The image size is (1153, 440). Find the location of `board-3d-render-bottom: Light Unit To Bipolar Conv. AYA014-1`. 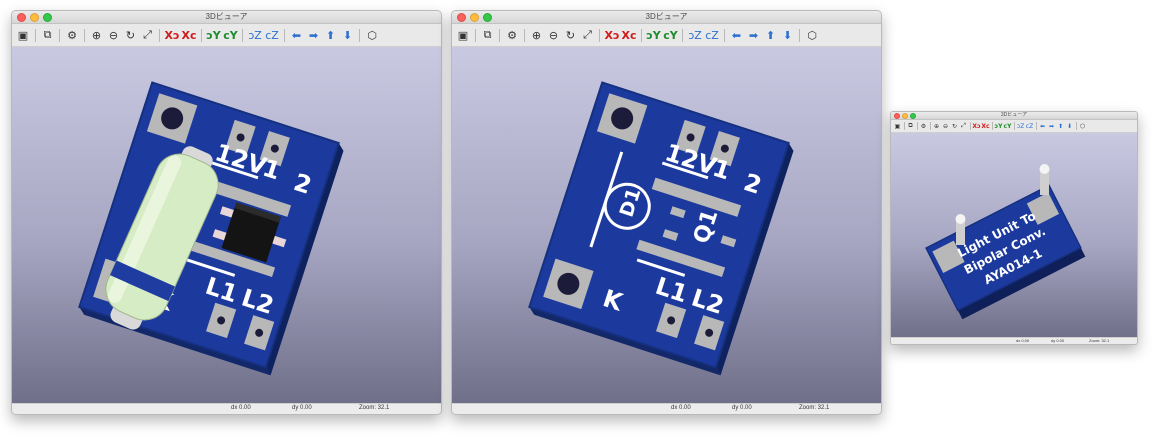

board-3d-render-bottom: Light Unit To Bipolar Conv. AYA014-1 is located at coordinates (1005, 242).